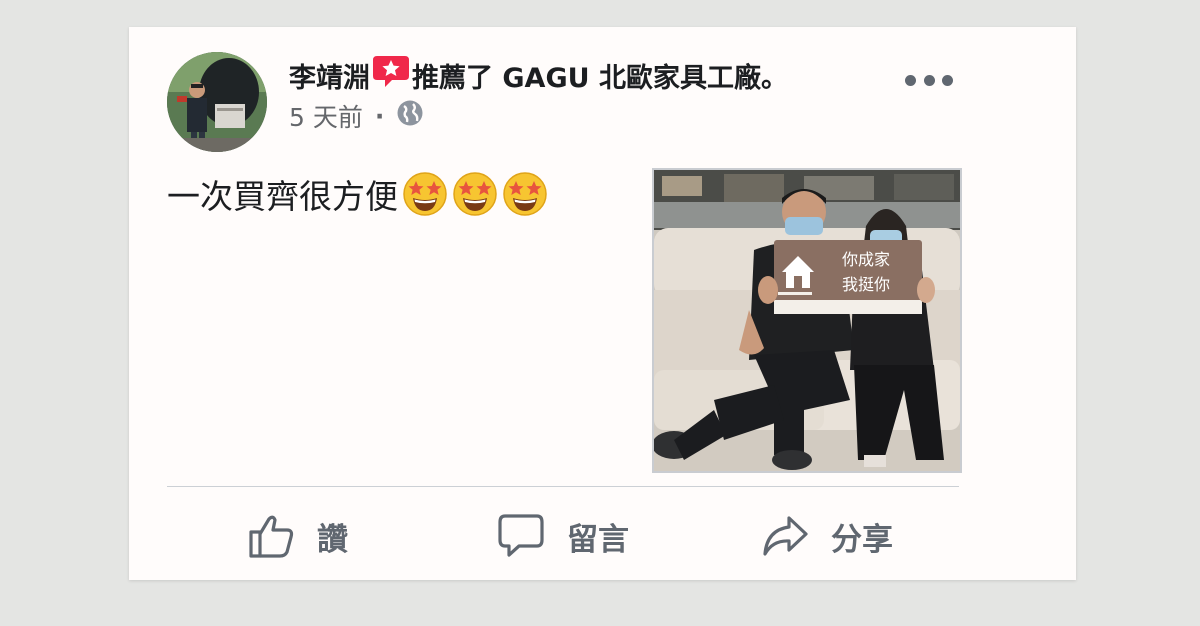 The height and width of the screenshot is (626, 1200). I want to click on author-avatar, so click(217, 102).